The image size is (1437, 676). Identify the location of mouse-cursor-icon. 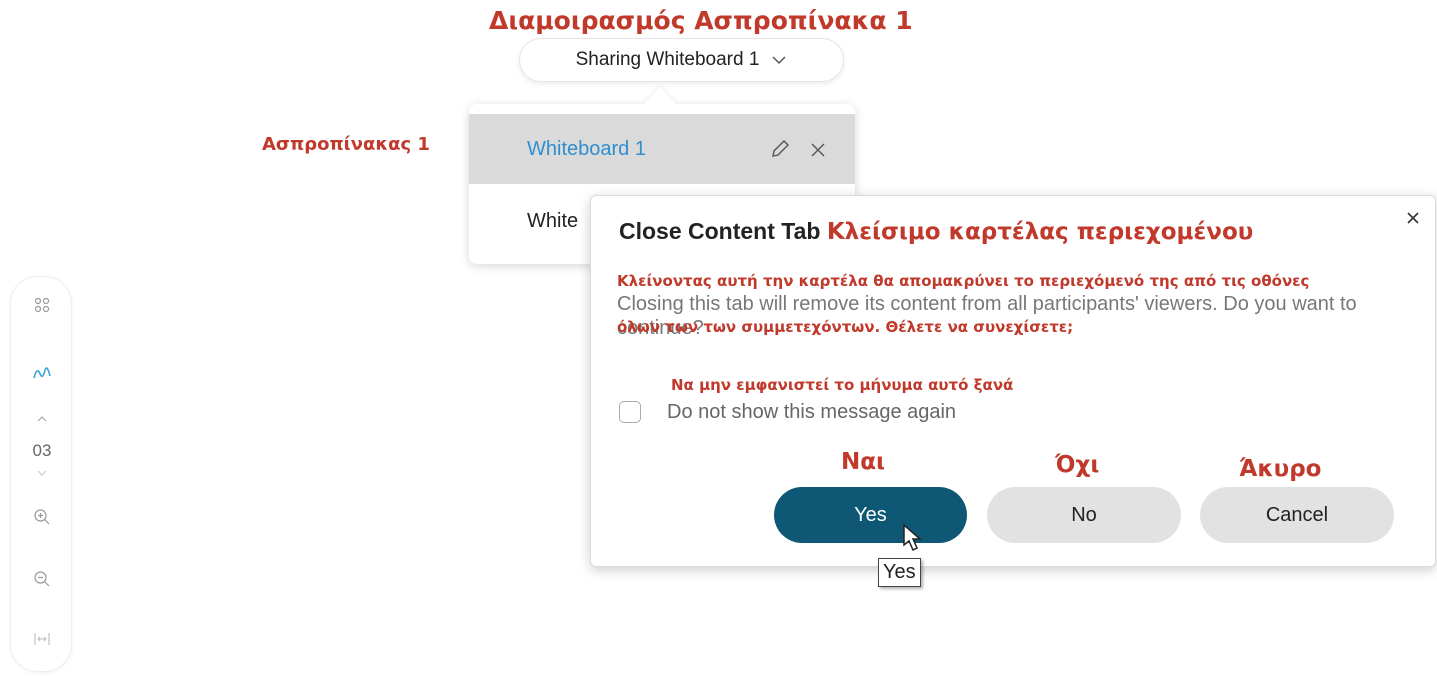
(912, 537).